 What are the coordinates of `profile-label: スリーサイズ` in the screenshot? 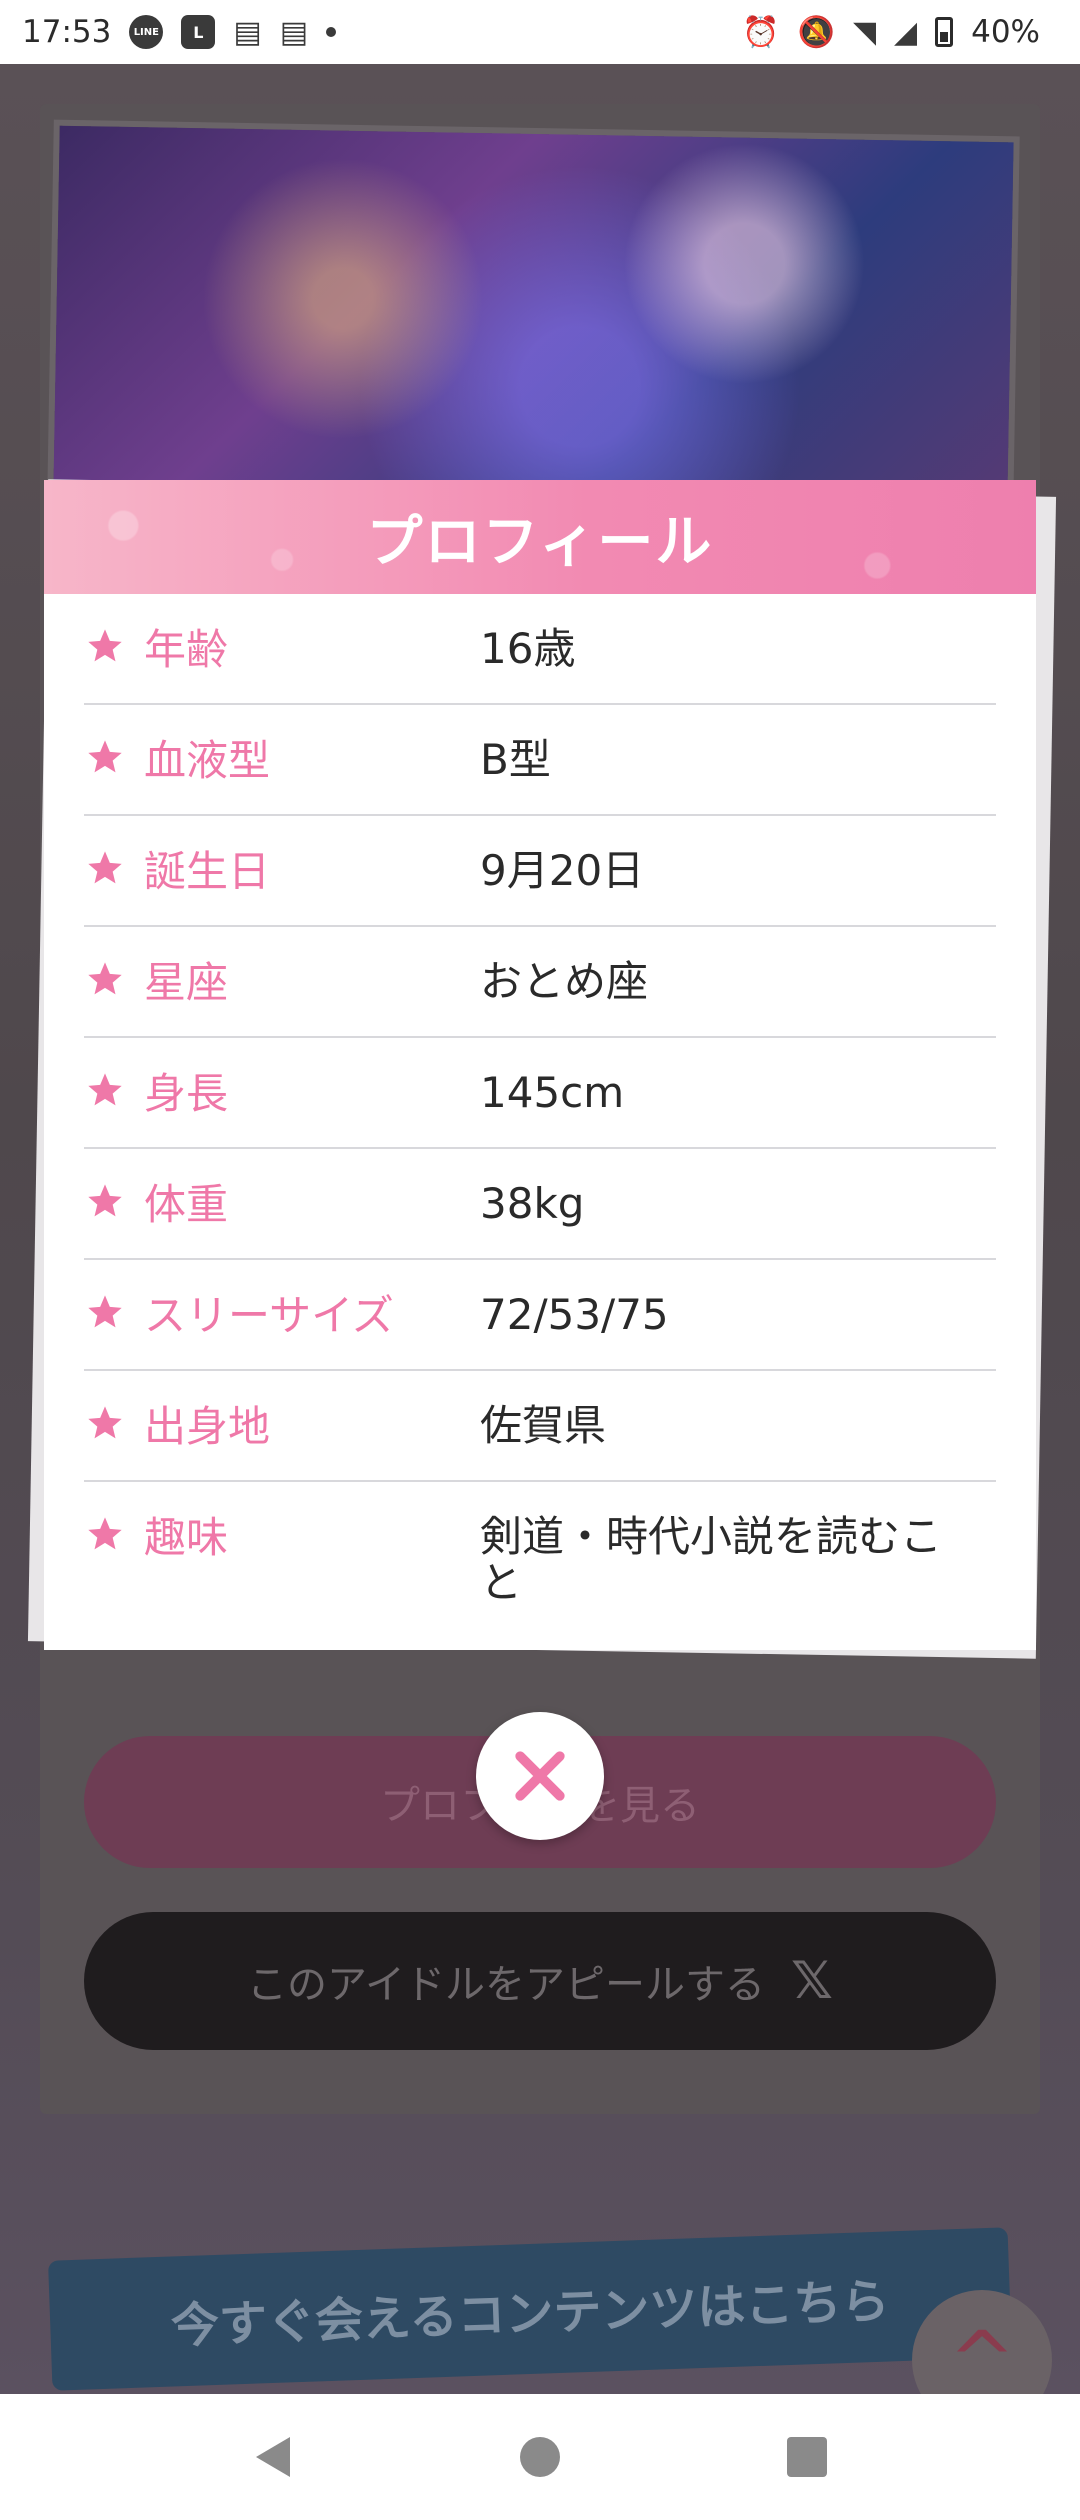 It's located at (269, 1315).